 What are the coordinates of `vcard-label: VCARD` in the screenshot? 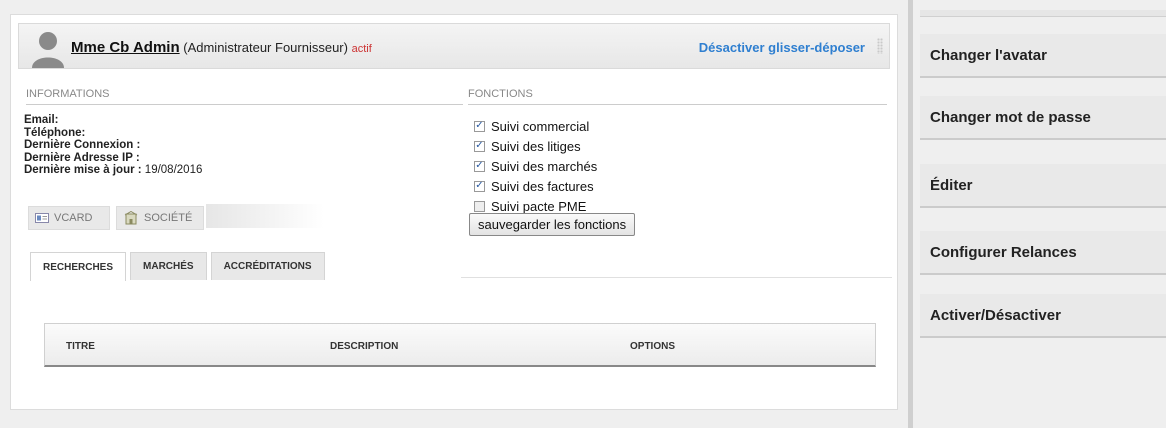 It's located at (73, 218).